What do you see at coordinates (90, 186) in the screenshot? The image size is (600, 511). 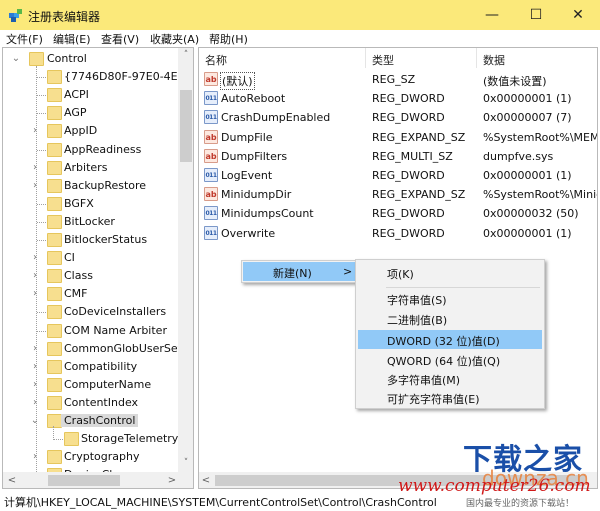 I see `tree-item-backuprestore: › BackupRestore` at bounding box center [90, 186].